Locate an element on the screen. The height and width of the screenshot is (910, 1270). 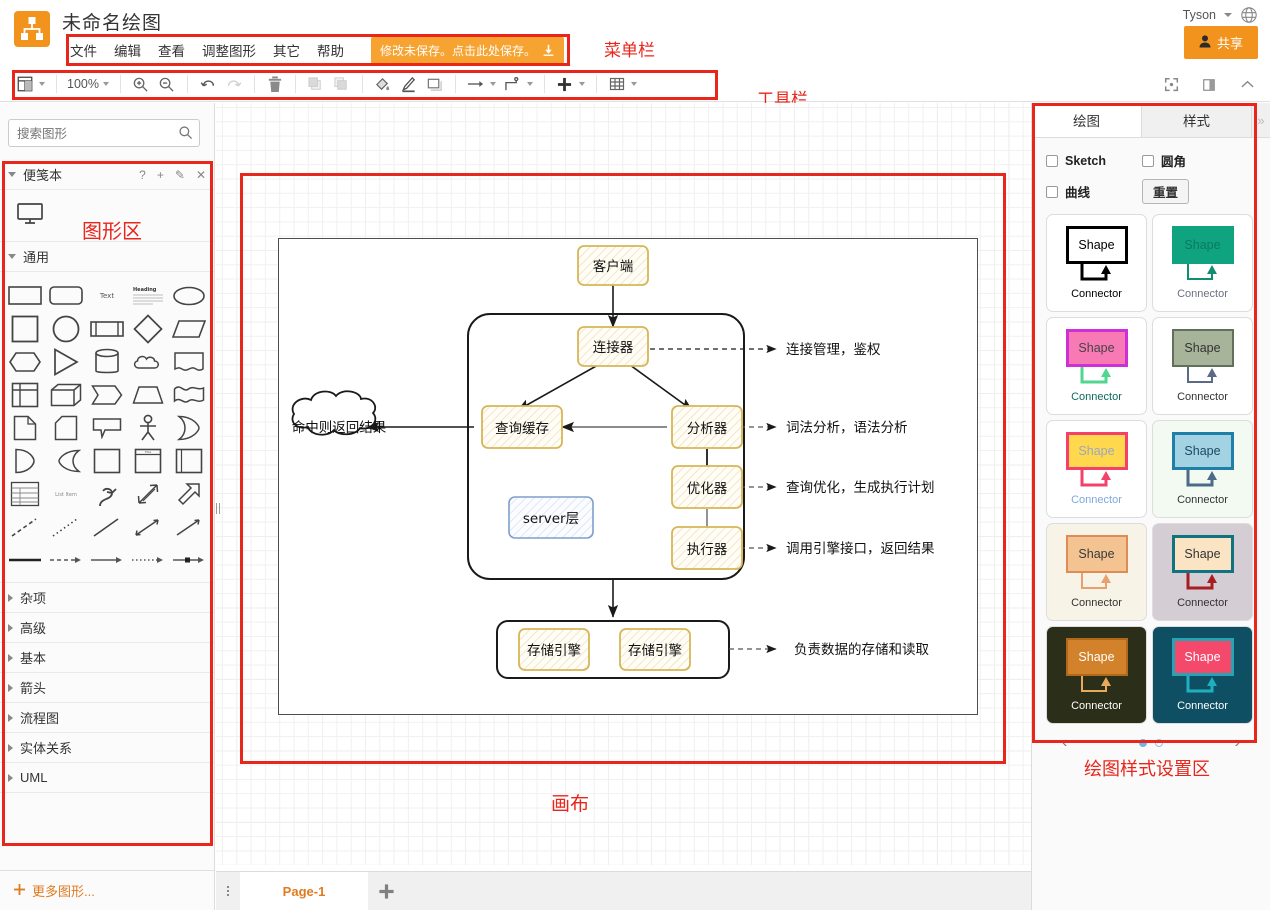
shape-delay is located at coordinates (65, 460).